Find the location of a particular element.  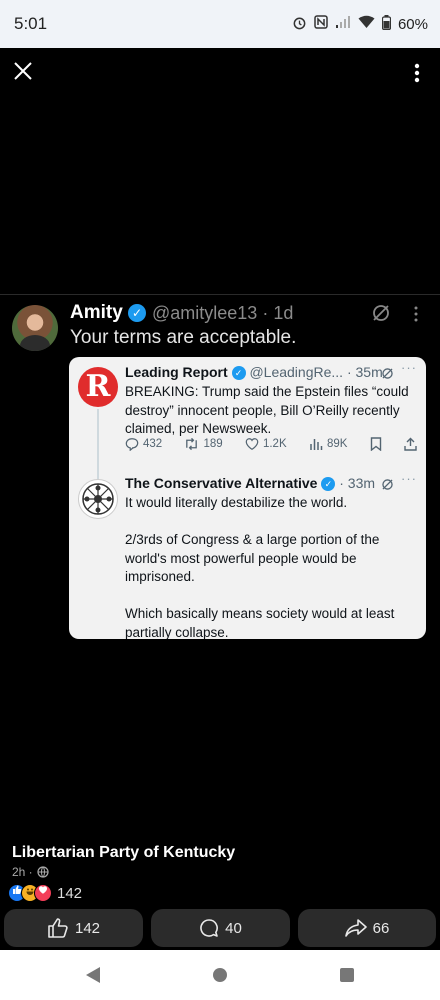

system-nav-bar is located at coordinates (220, 975).